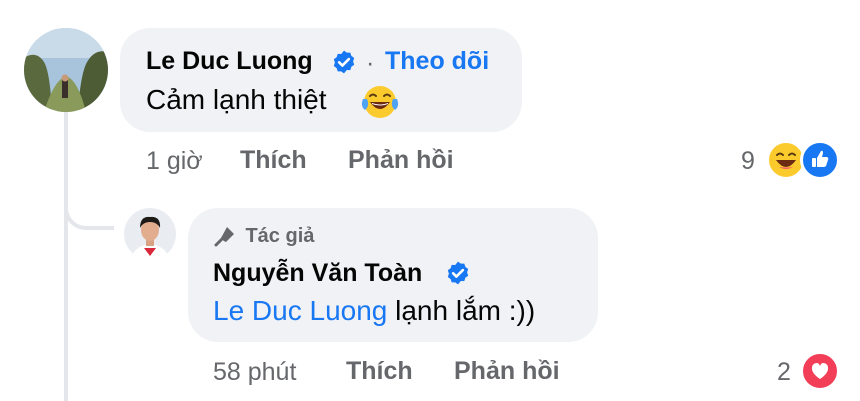 This screenshot has height=401, width=860. Describe the element at coordinates (66, 256) in the screenshot. I see `thread-line` at that location.